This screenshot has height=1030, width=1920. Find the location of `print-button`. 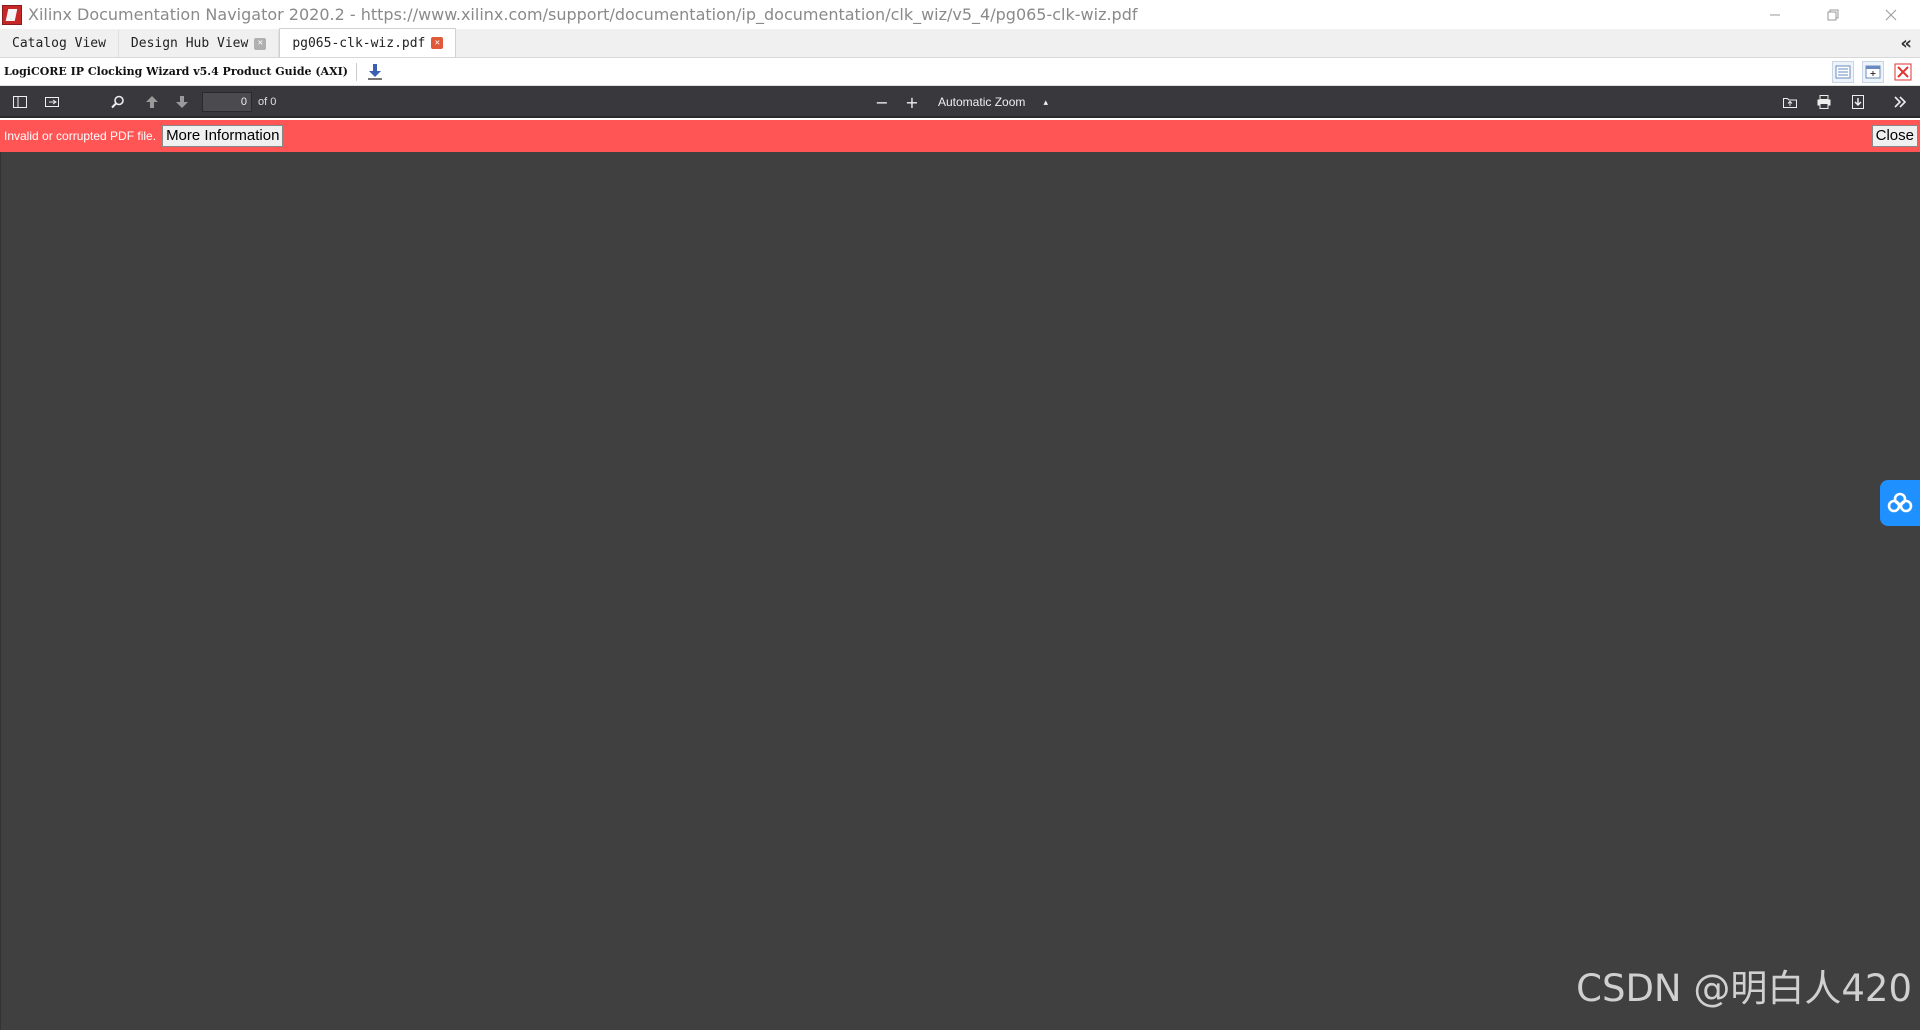

print-button is located at coordinates (1824, 102).